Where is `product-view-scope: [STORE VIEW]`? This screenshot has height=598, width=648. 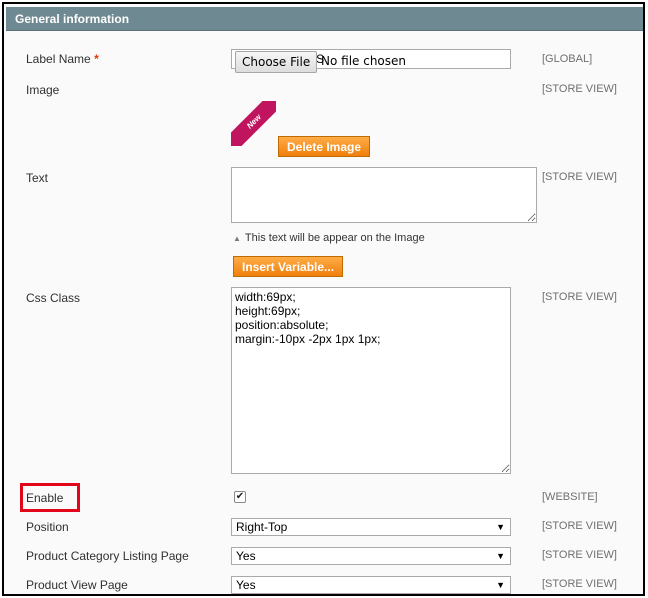 product-view-scope: [STORE VIEW] is located at coordinates (579, 584).